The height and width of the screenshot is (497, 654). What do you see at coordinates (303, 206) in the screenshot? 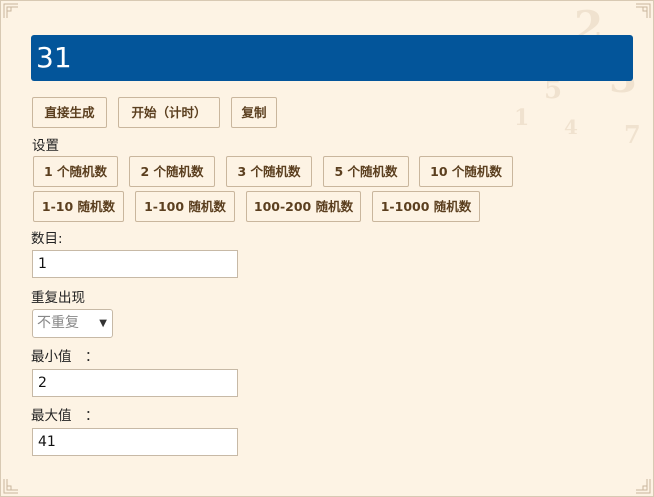
I see `preset-range-100-200-button: 100-200 随机数` at bounding box center [303, 206].